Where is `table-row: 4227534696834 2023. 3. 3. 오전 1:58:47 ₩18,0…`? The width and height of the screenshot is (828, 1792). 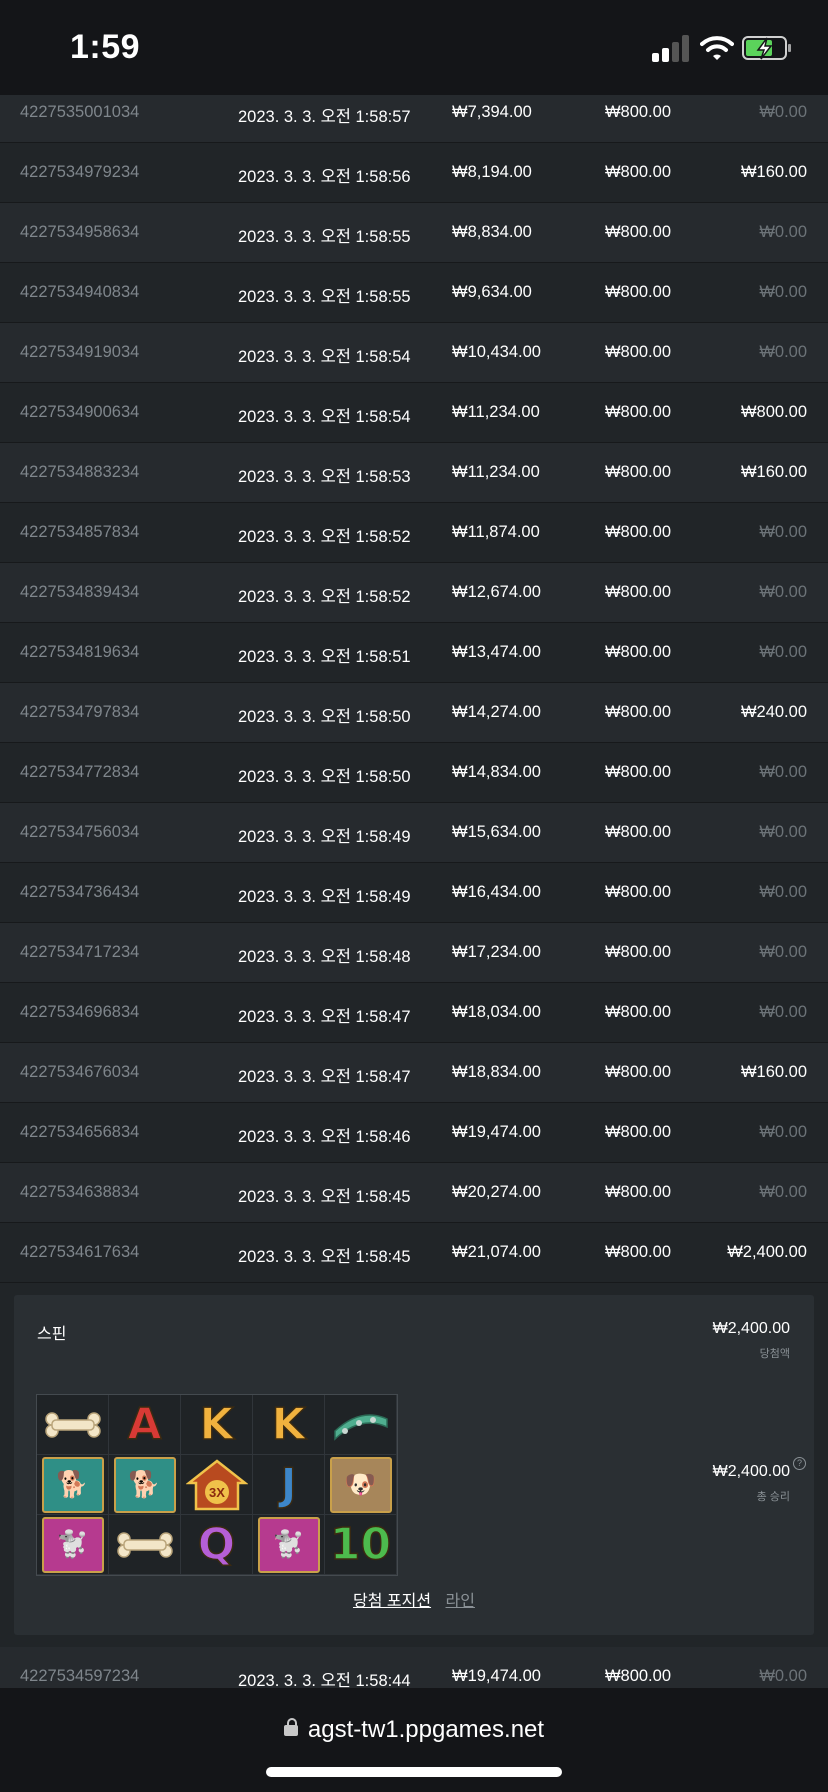
table-row: 4227534696834 2023. 3. 3. 오전 1:58:47 ₩18,0… is located at coordinates (414, 1013).